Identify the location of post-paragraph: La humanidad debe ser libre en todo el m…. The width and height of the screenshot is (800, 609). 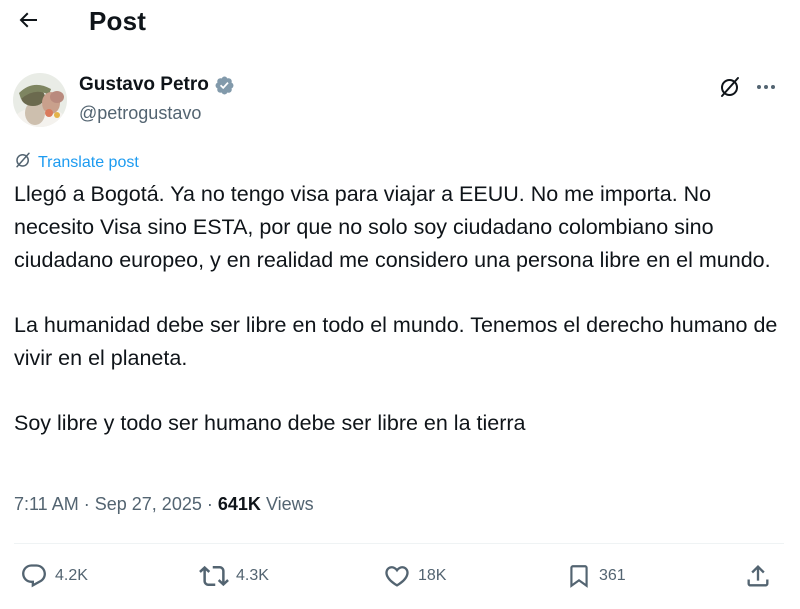
(396, 341).